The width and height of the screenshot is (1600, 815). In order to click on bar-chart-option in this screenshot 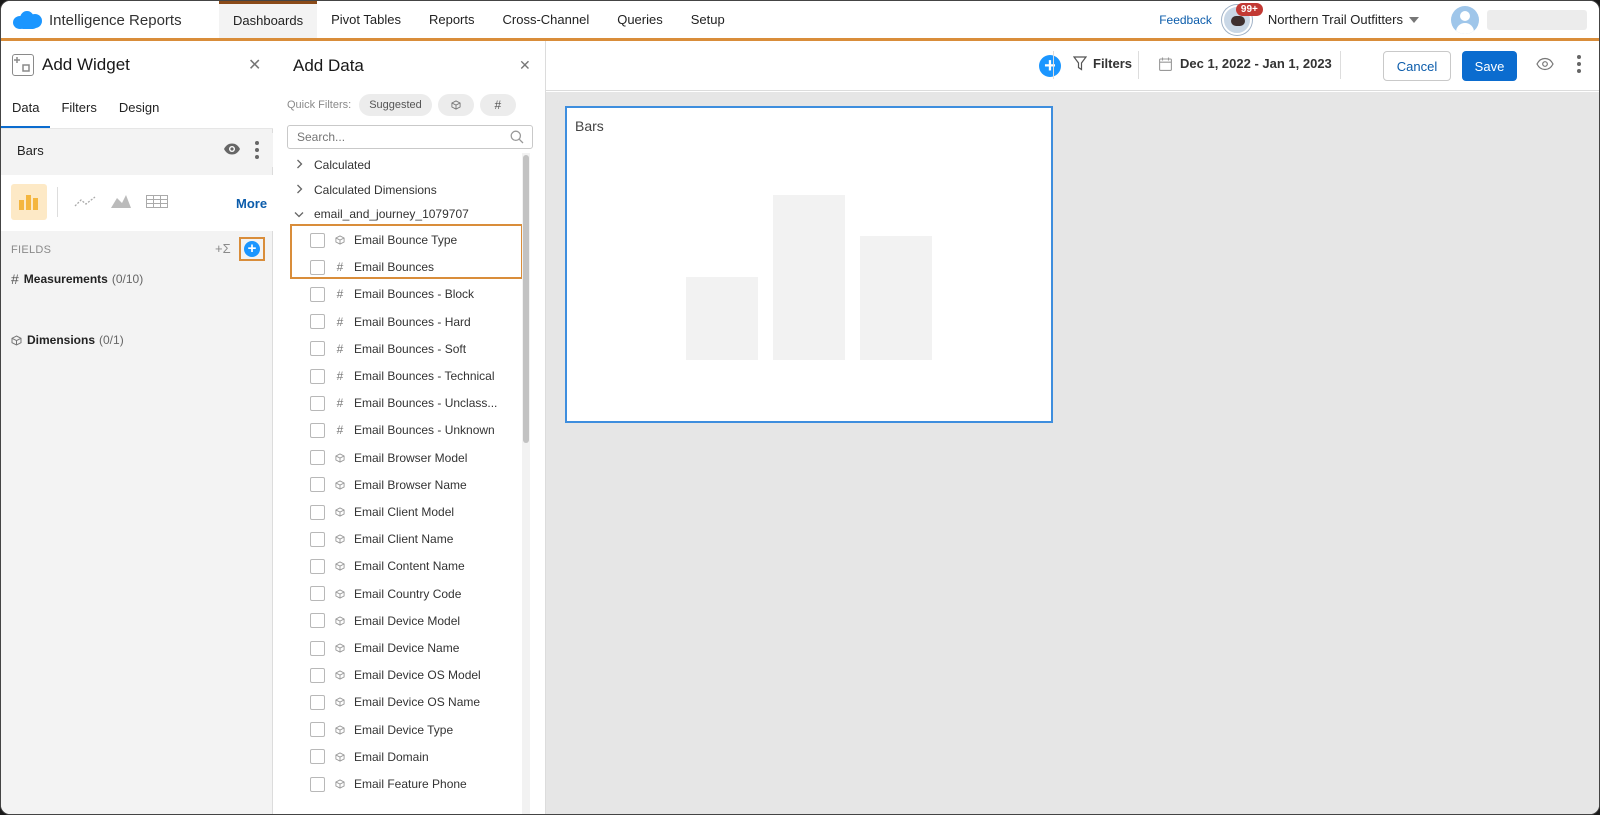, I will do `click(29, 202)`.